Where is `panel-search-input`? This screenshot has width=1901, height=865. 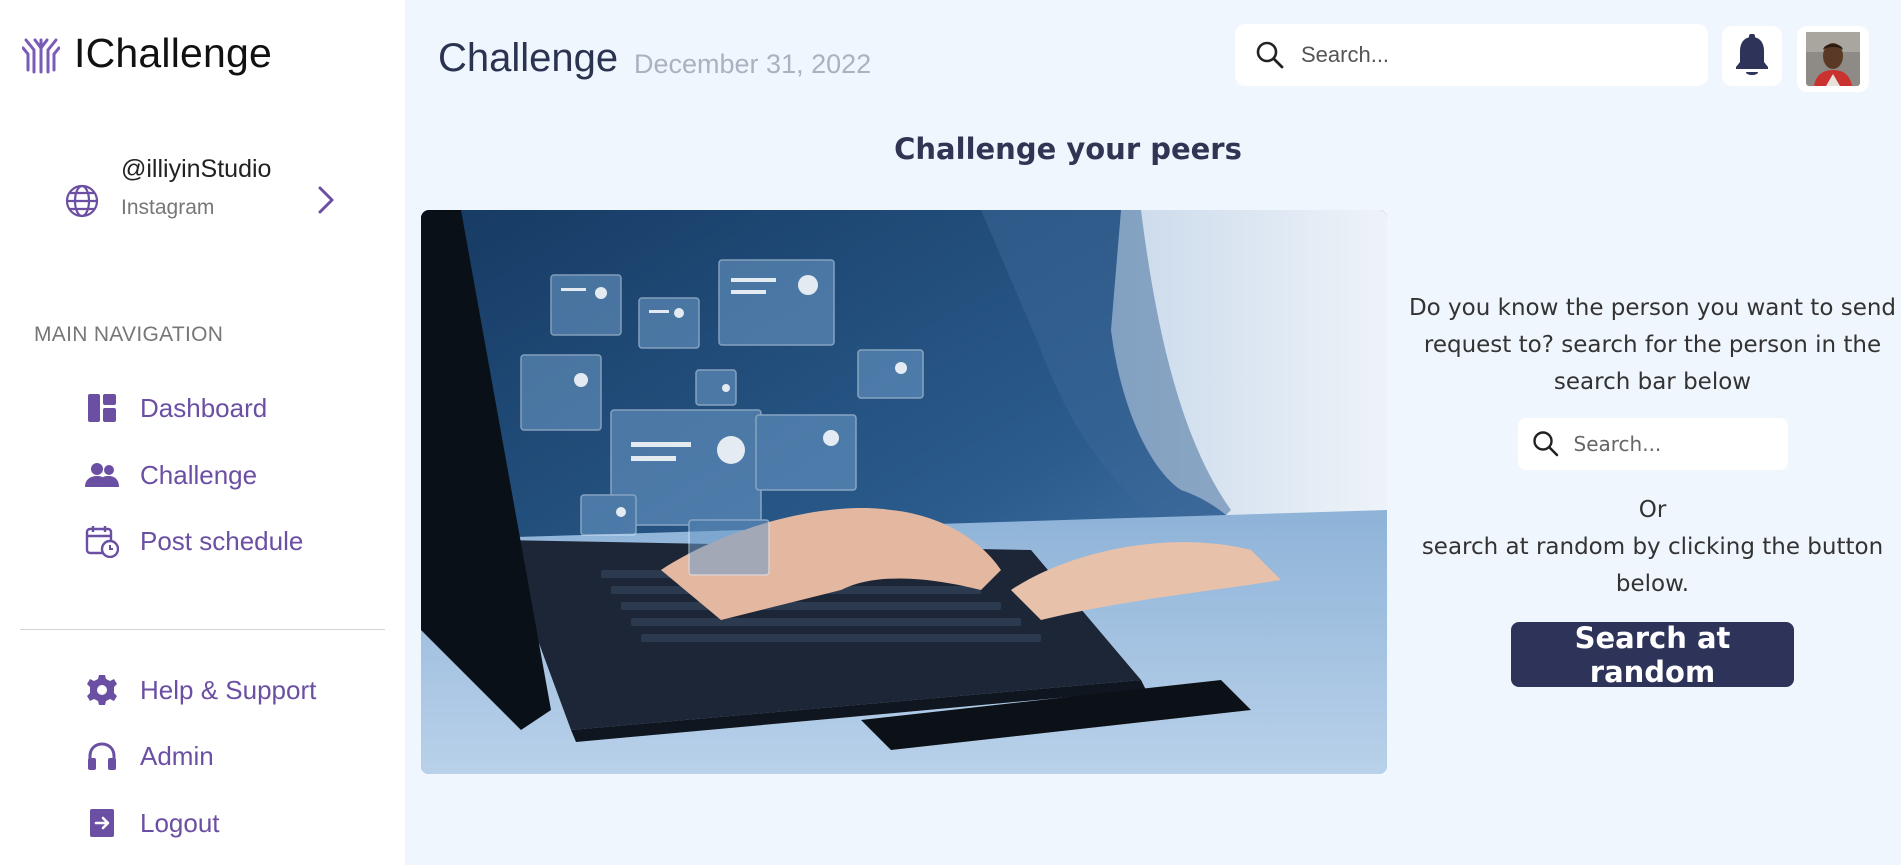
panel-search-input is located at coordinates (1673, 444).